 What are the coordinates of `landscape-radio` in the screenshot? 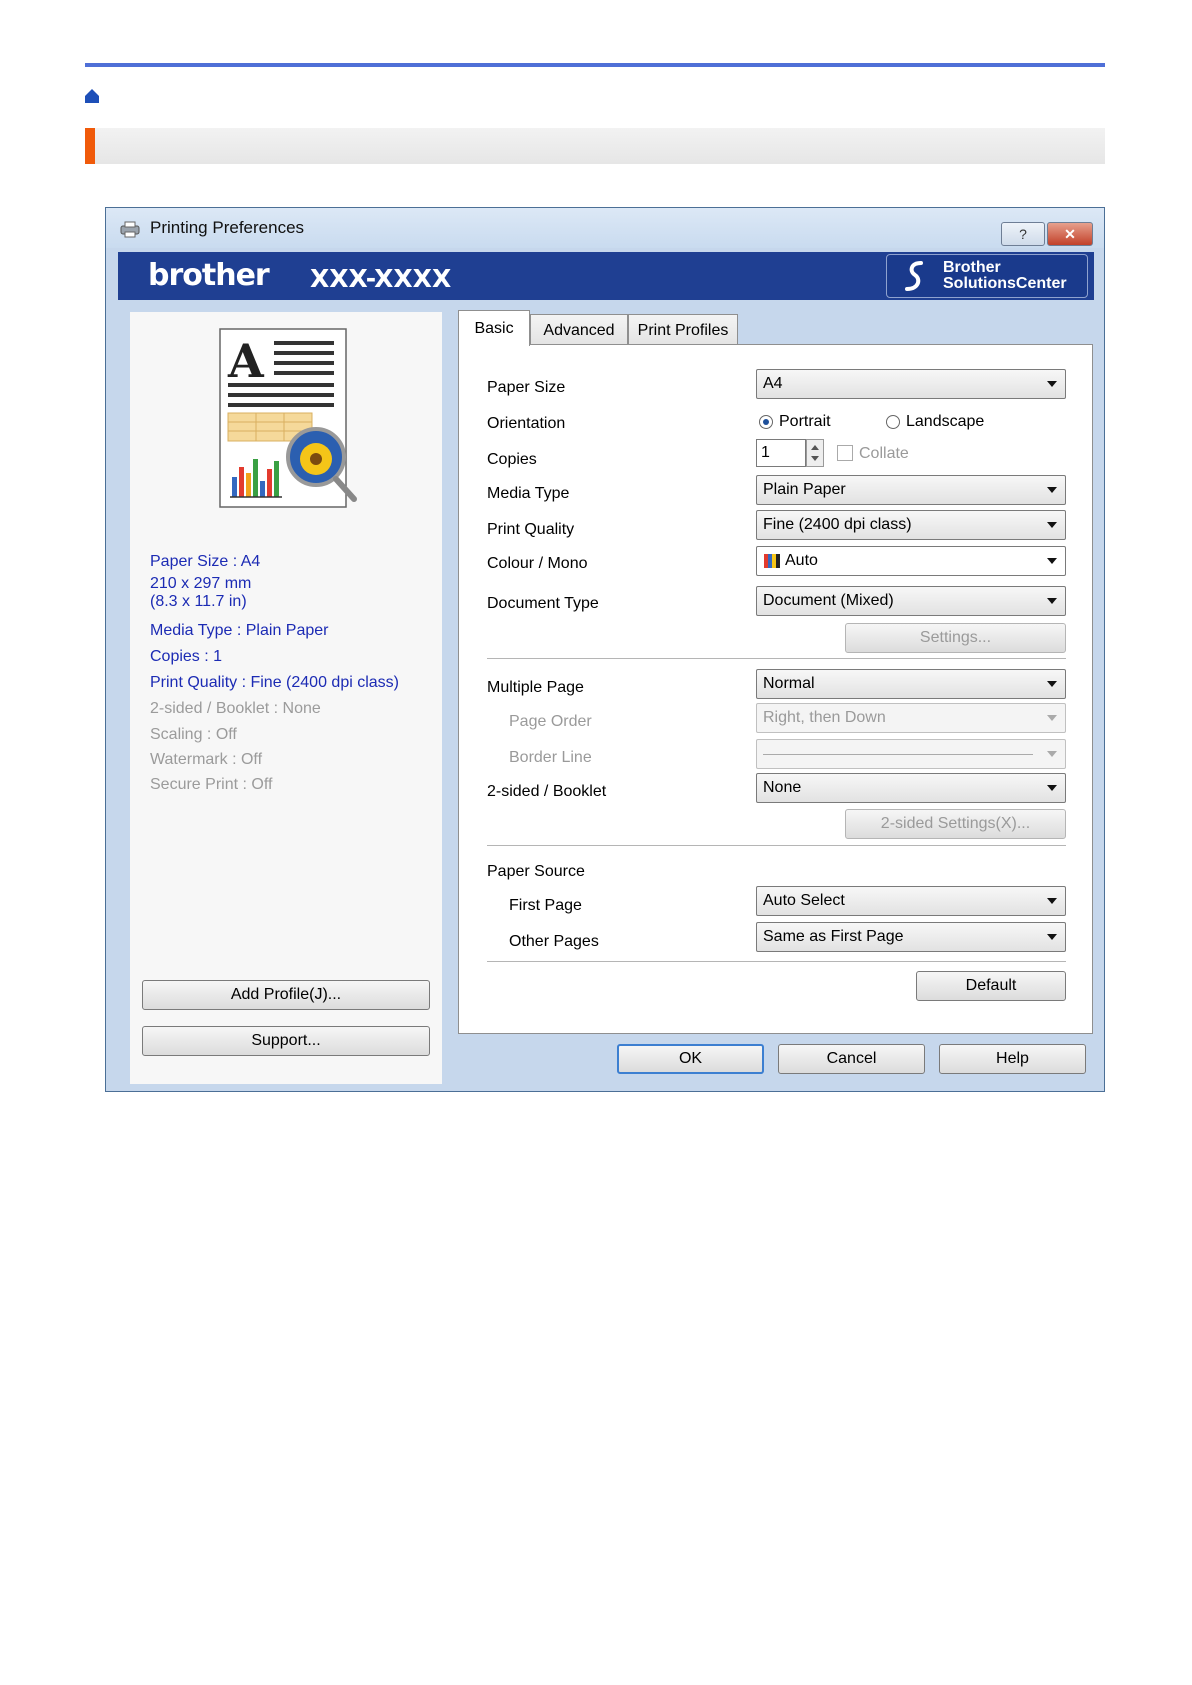 It's located at (893, 422).